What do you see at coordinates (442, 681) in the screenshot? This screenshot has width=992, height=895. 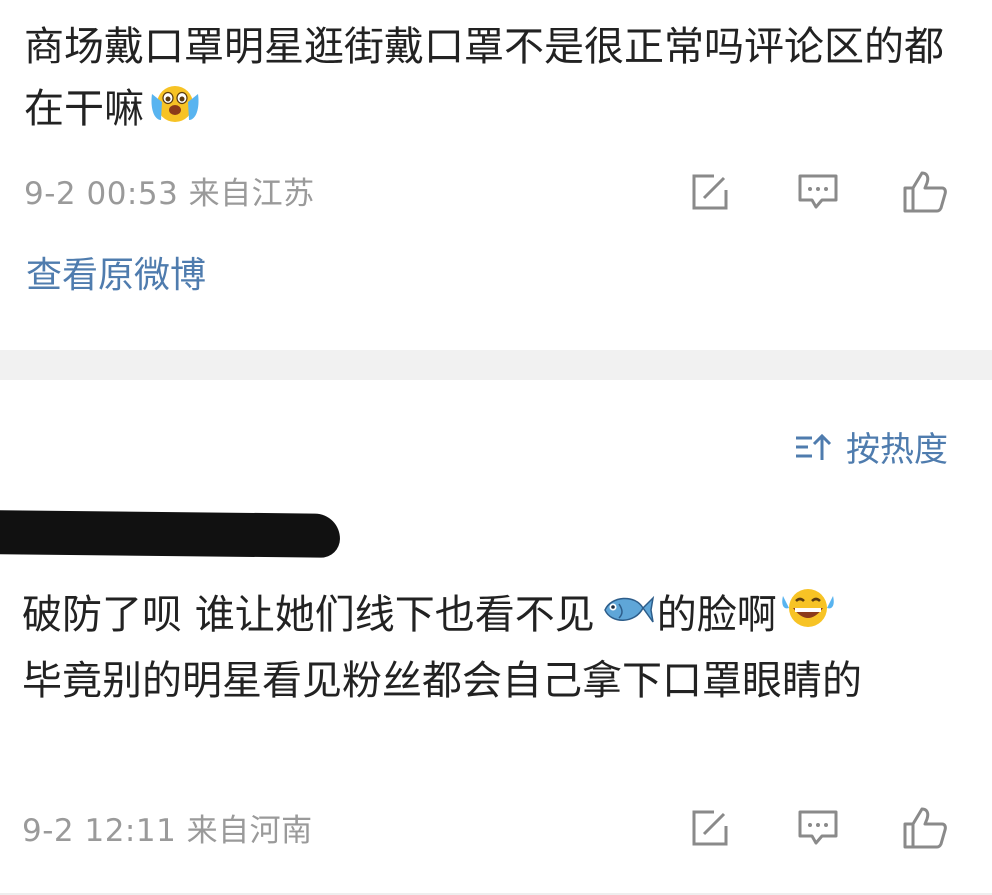 I see `comment-text-c: 毕竟别的明星看见粉丝都会自己拿下口罩眼睛的` at bounding box center [442, 681].